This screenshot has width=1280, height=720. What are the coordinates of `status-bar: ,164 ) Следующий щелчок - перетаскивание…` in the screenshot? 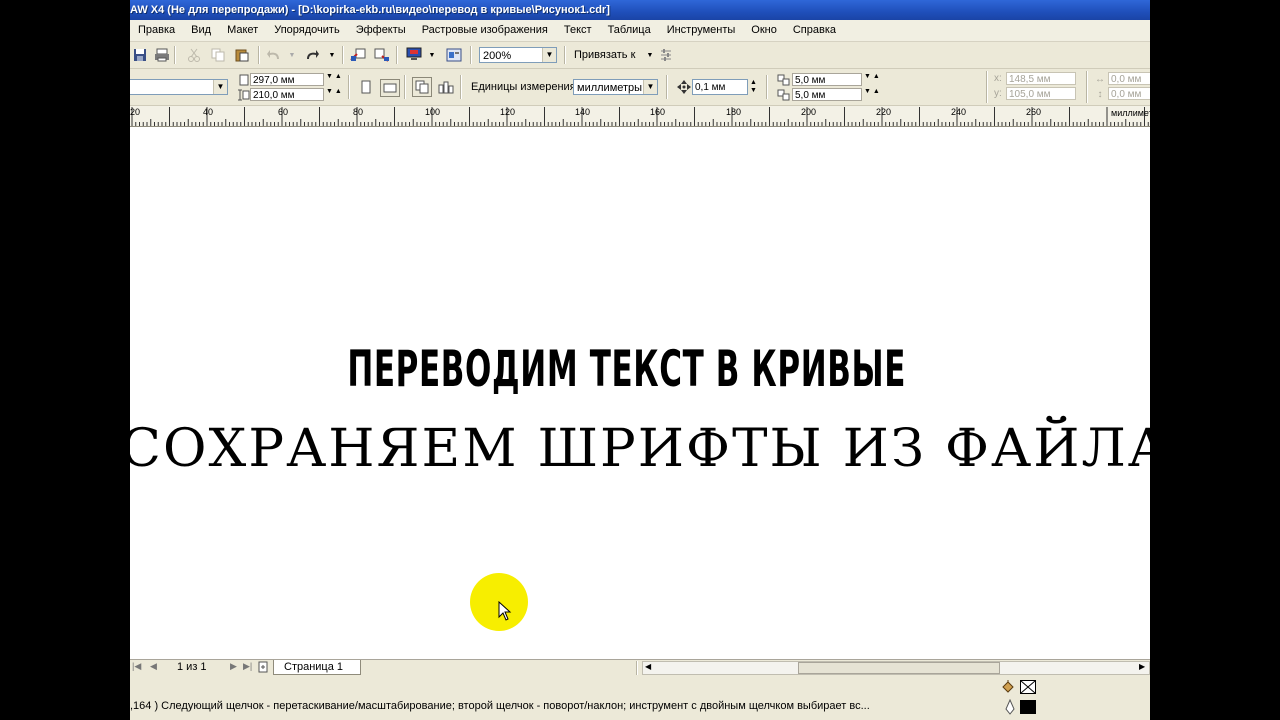 It's located at (640, 698).